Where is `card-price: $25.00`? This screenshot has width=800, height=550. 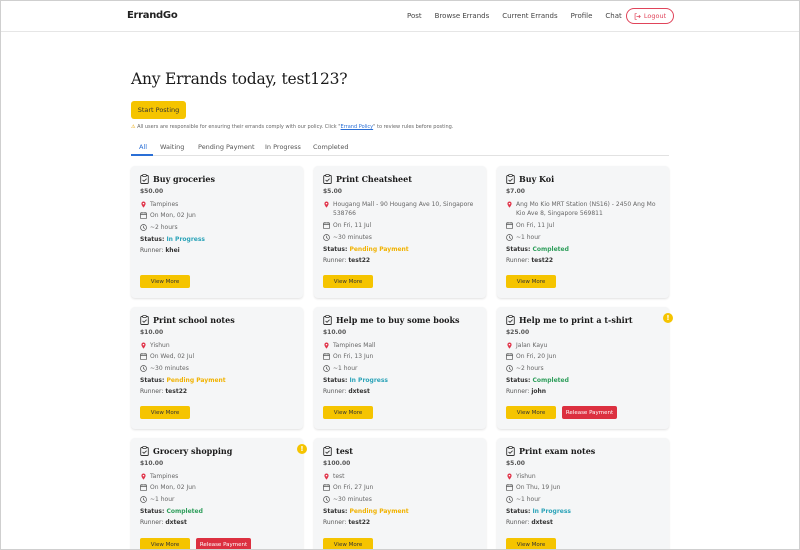 card-price: $25.00 is located at coordinates (518, 332).